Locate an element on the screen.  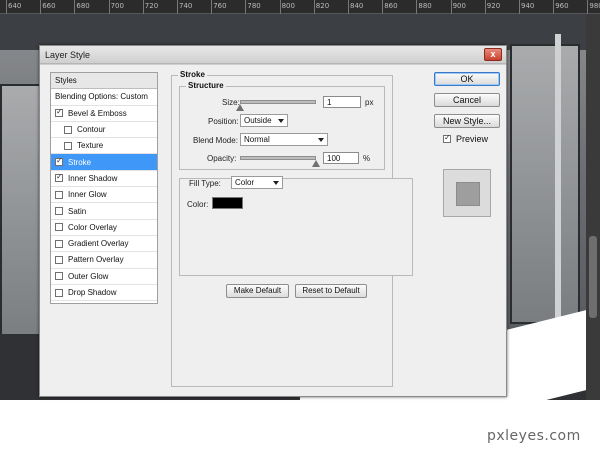
styles-header-label: Styles is located at coordinates (66, 81).